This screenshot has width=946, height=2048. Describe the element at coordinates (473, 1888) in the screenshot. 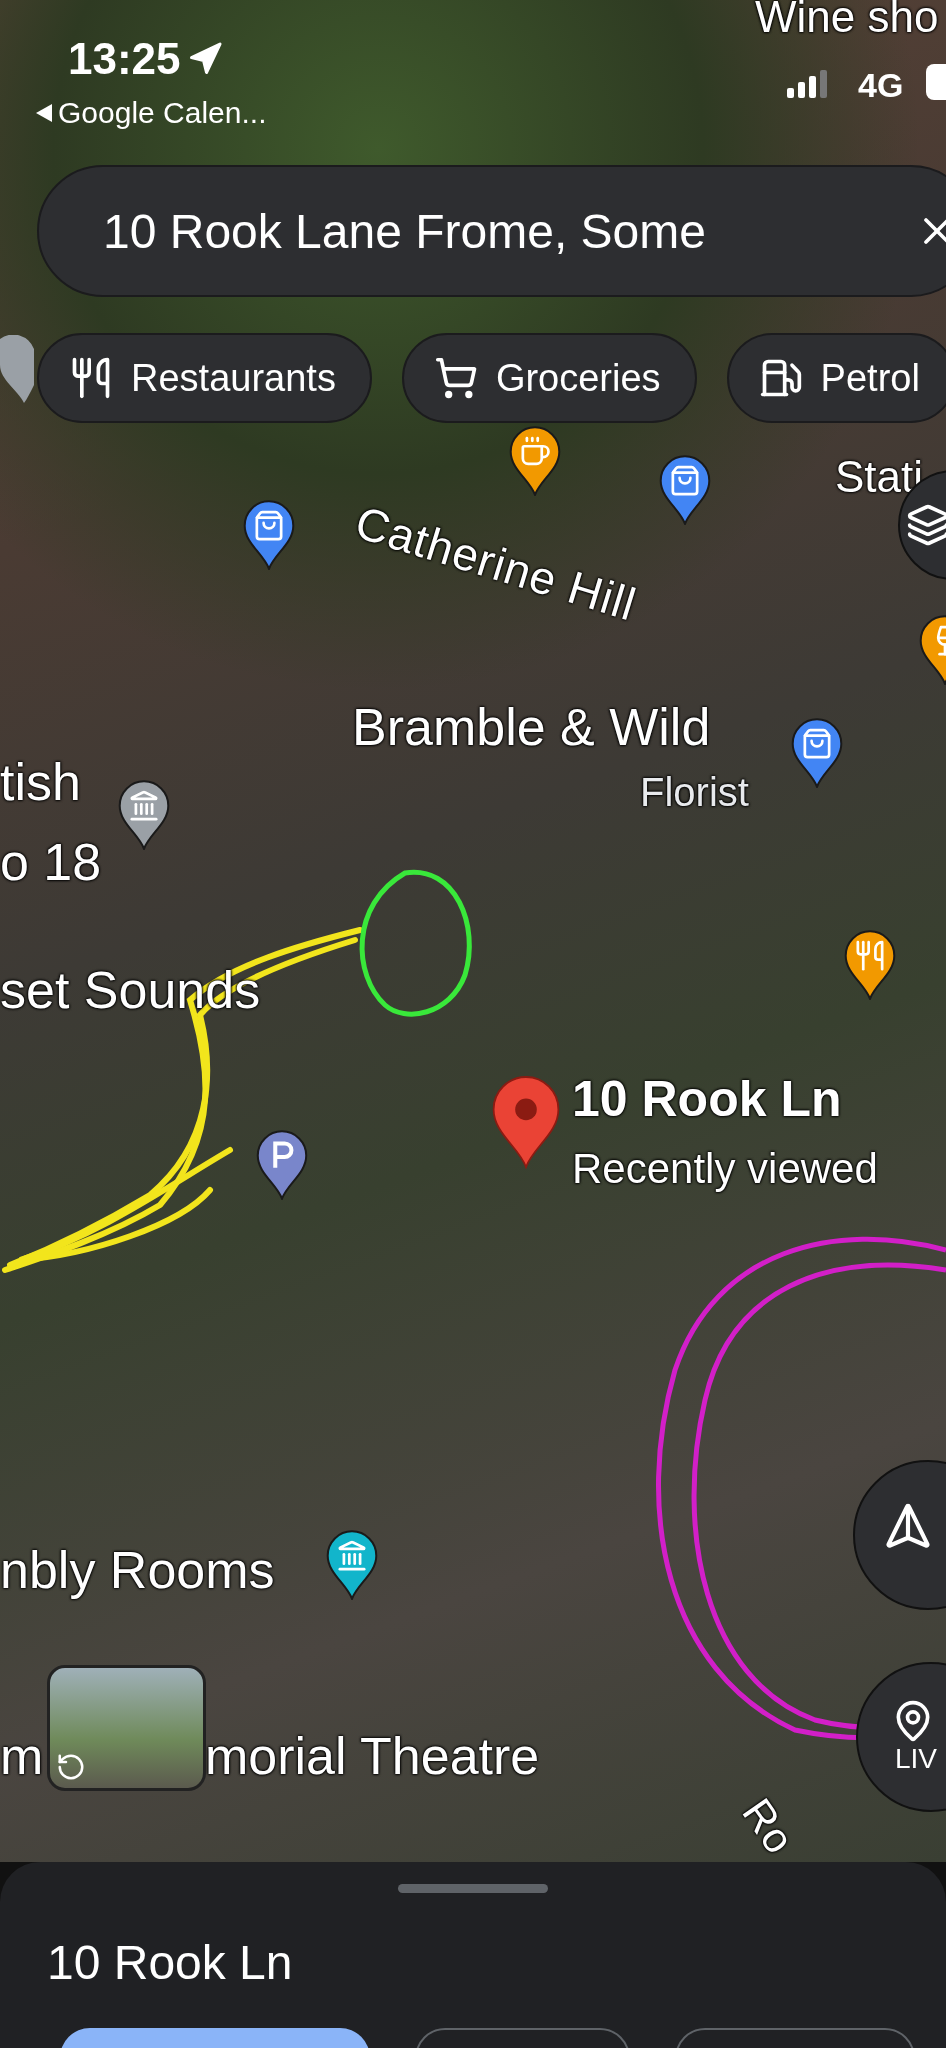

I see `drag-handle` at that location.